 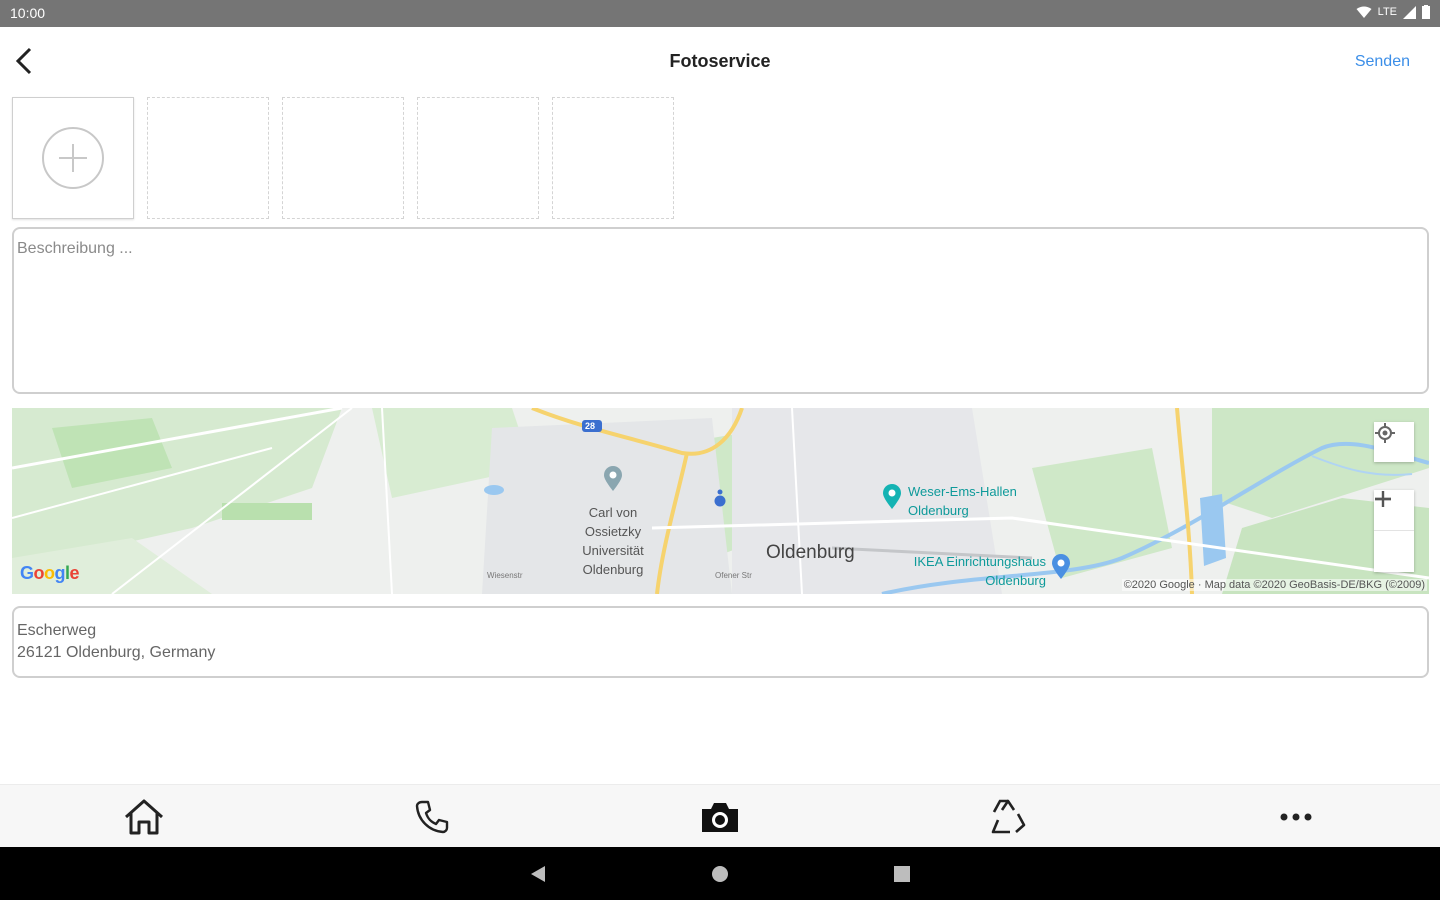 What do you see at coordinates (979, 561) in the screenshot?
I see `map-poi-line: IKEA Einrichtungshaus` at bounding box center [979, 561].